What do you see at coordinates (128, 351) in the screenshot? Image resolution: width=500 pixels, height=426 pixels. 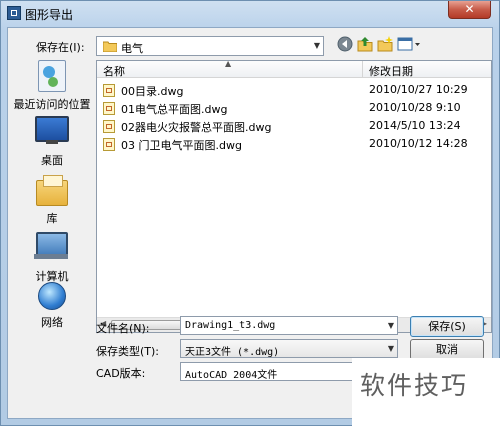 I see `filetype-label: 保存类型(T):` at bounding box center [128, 351].